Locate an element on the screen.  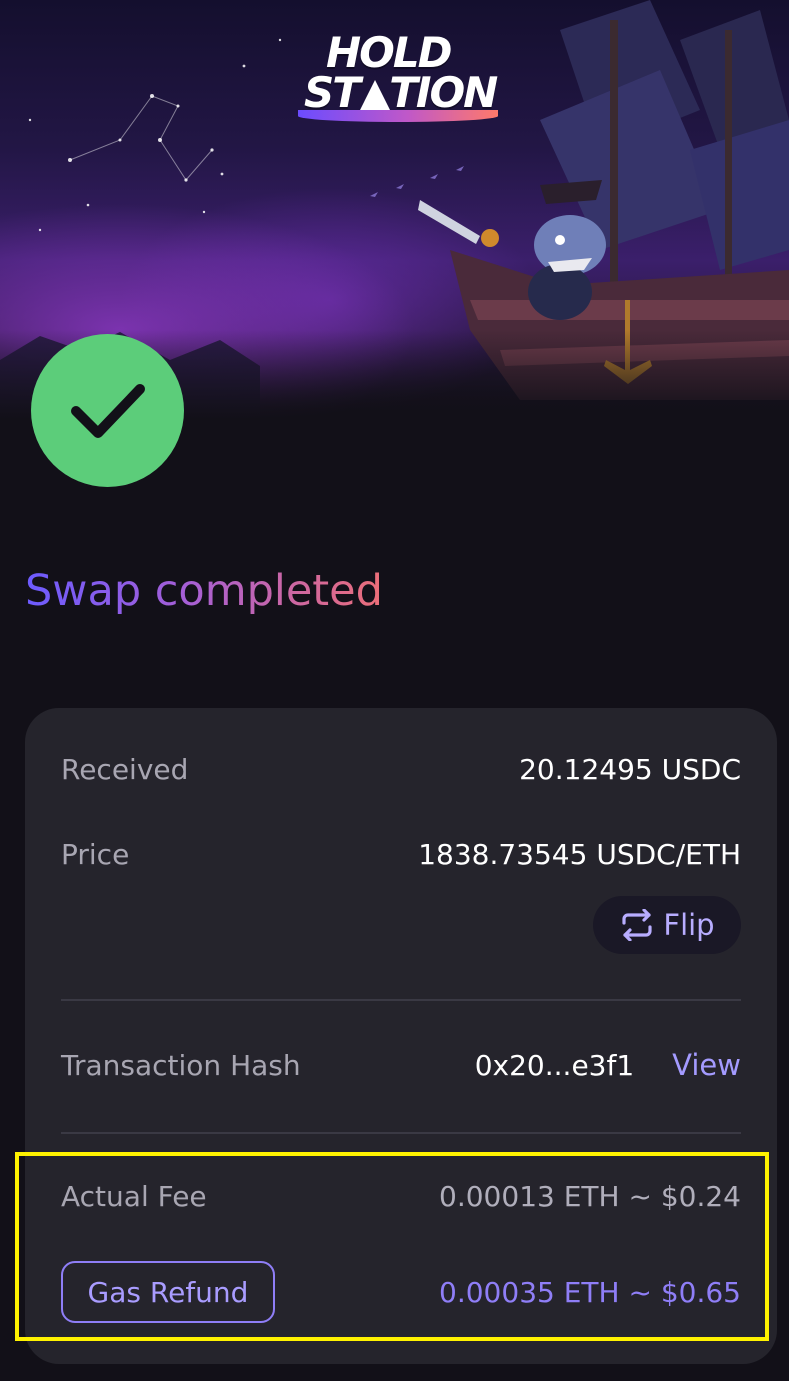
success-badge is located at coordinates (107, 410).